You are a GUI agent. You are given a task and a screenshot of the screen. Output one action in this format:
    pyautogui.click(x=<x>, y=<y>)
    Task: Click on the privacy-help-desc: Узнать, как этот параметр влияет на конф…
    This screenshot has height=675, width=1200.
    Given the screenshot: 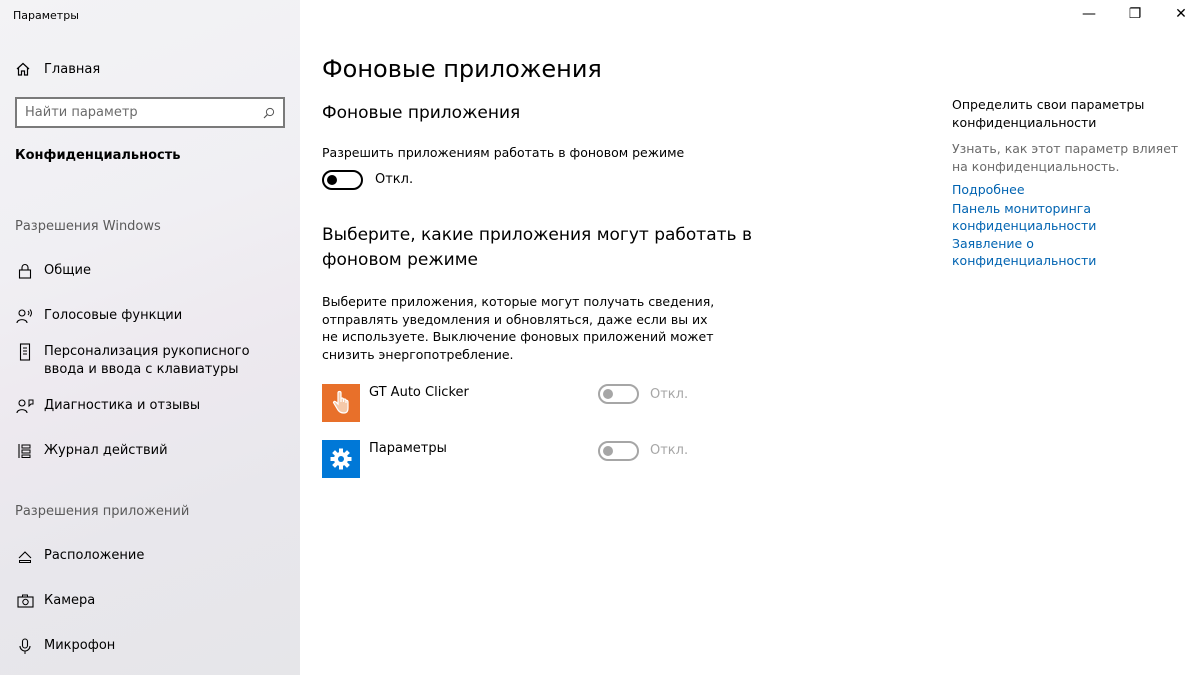 What is the action you would take?
    pyautogui.click(x=1065, y=157)
    